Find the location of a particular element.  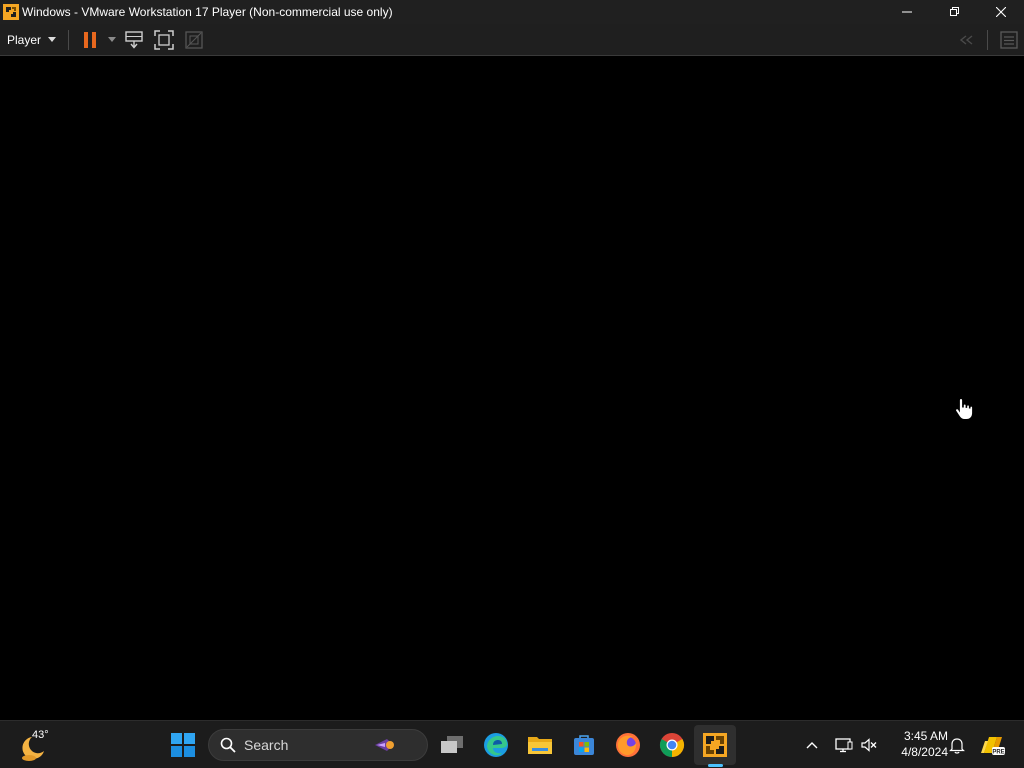

pause-icon is located at coordinates (90, 39).